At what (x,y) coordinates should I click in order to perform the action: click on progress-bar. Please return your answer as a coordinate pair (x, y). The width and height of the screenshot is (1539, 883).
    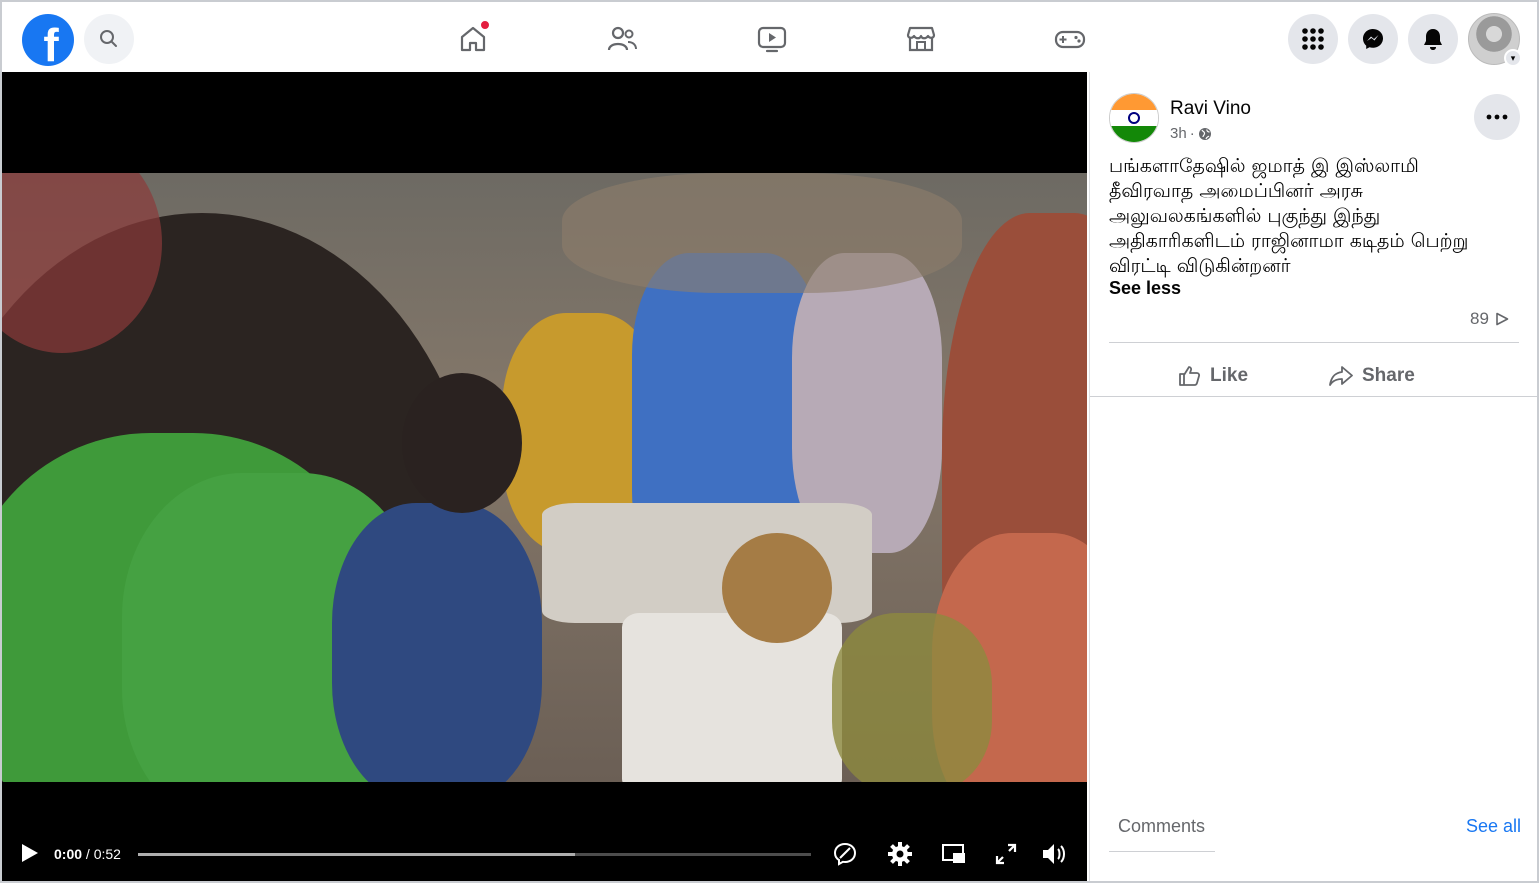
    Looking at the image, I should click on (474, 854).